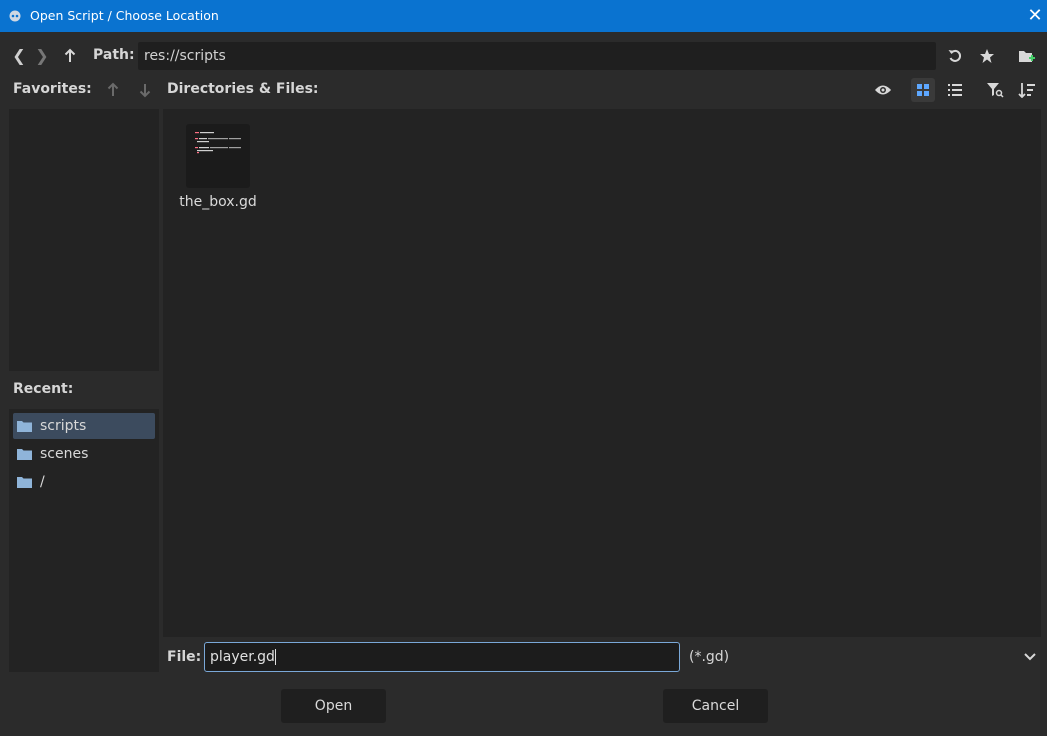 This screenshot has height=736, width=1047. I want to click on script-thumbnail-icon, so click(218, 156).